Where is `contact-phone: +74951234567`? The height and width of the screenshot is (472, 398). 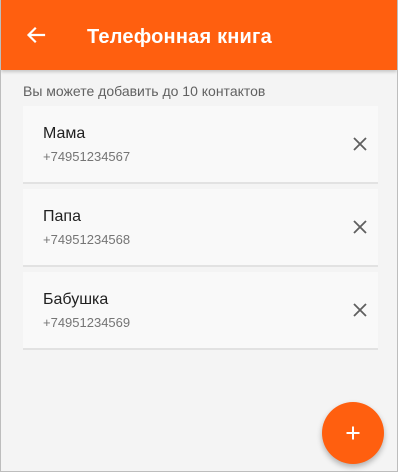 contact-phone: +74951234567 is located at coordinates (87, 156).